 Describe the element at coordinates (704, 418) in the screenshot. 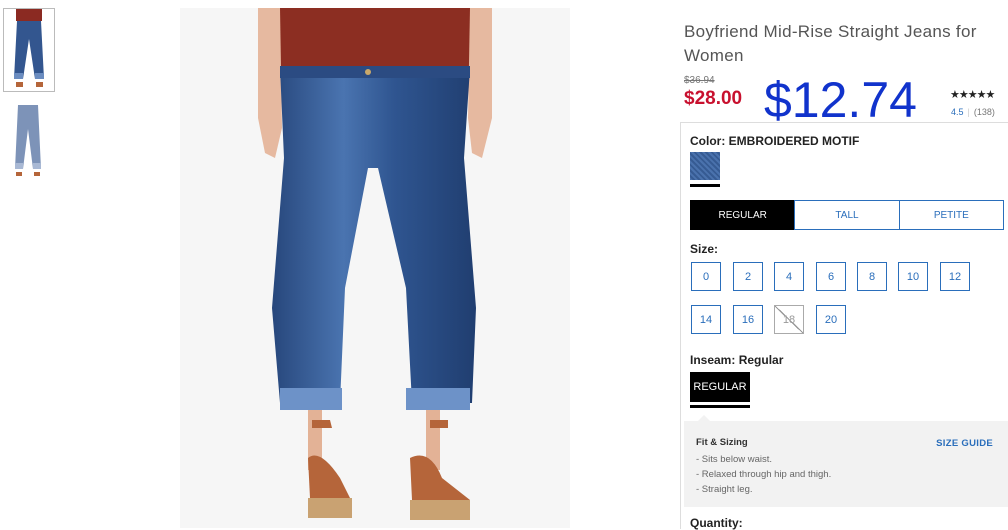

I see `fit-box-caret` at that location.